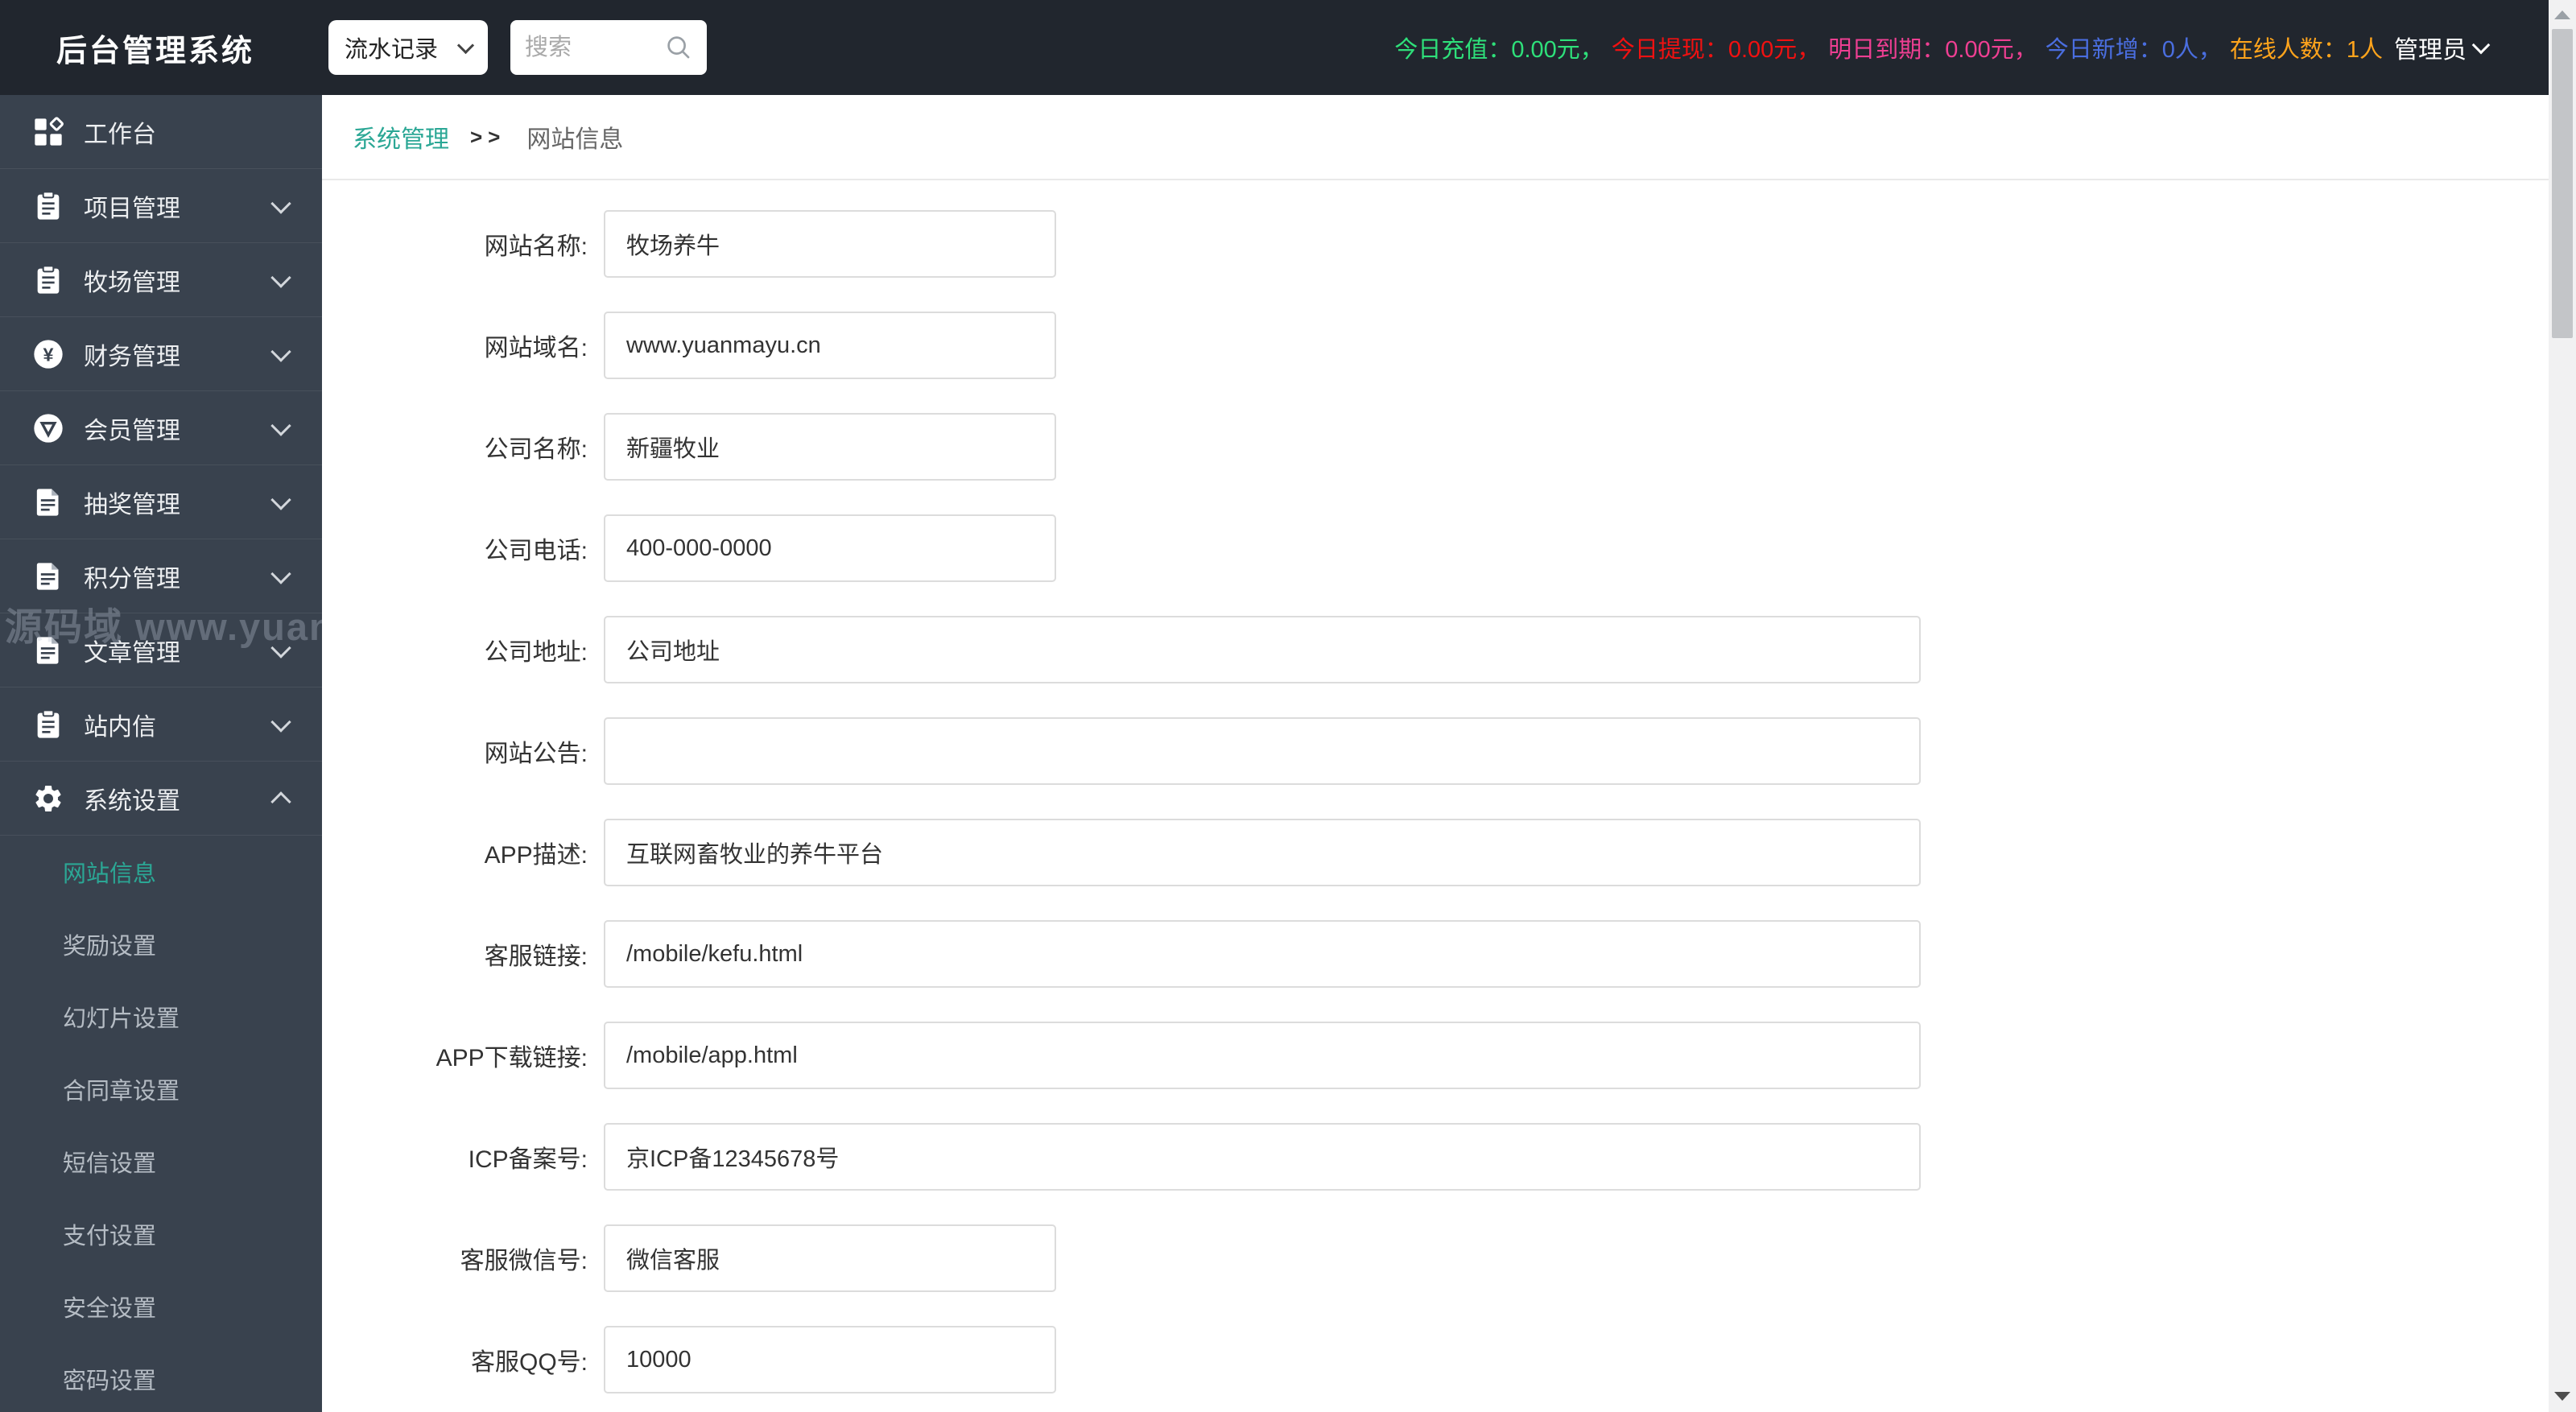 The width and height of the screenshot is (2576, 1412). What do you see at coordinates (2430, 50) in the screenshot?
I see `admin-label: 管理员` at bounding box center [2430, 50].